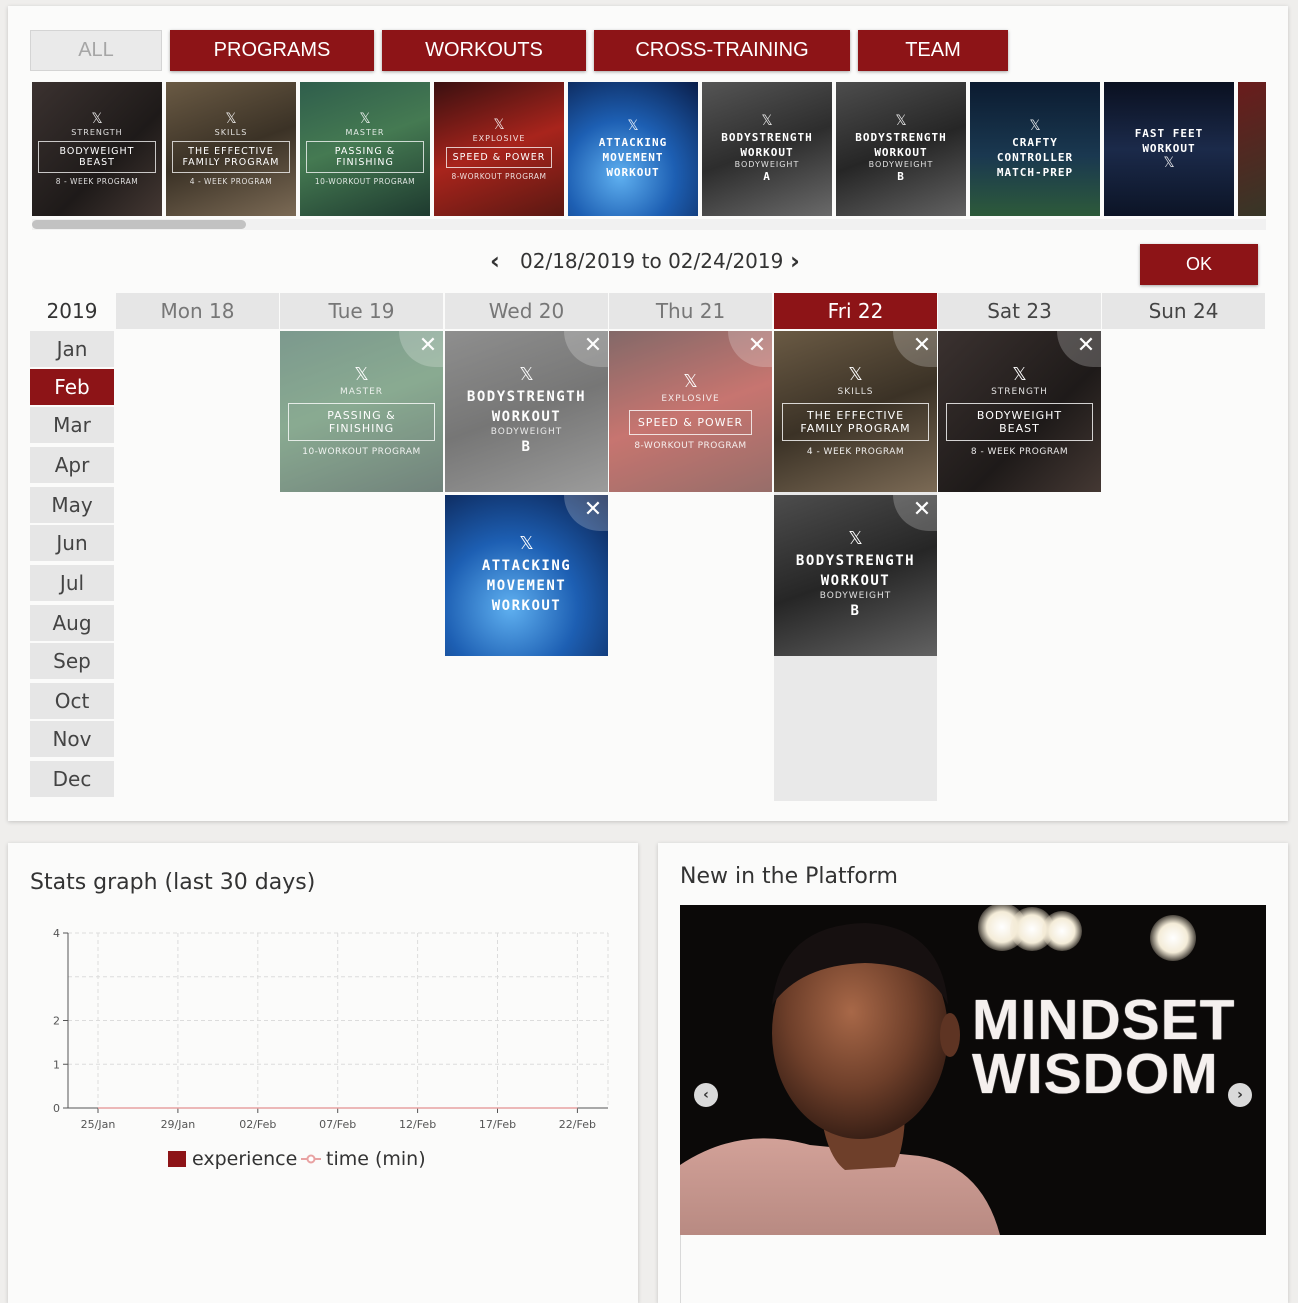  I want to click on carousel-scrollbar-thumb, so click(139, 224).